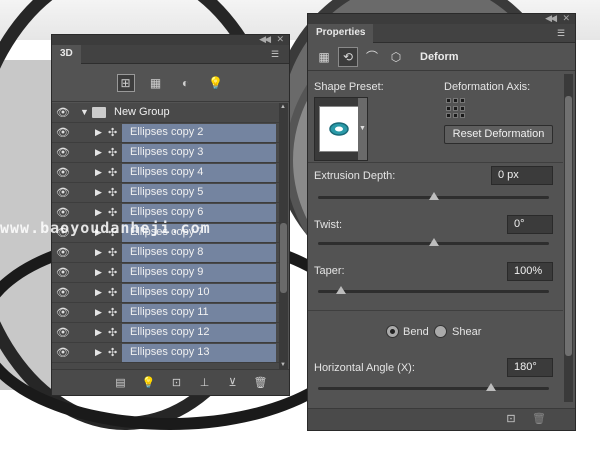 The width and height of the screenshot is (600, 455). What do you see at coordinates (440, 331) in the screenshot?
I see `shear-radio` at bounding box center [440, 331].